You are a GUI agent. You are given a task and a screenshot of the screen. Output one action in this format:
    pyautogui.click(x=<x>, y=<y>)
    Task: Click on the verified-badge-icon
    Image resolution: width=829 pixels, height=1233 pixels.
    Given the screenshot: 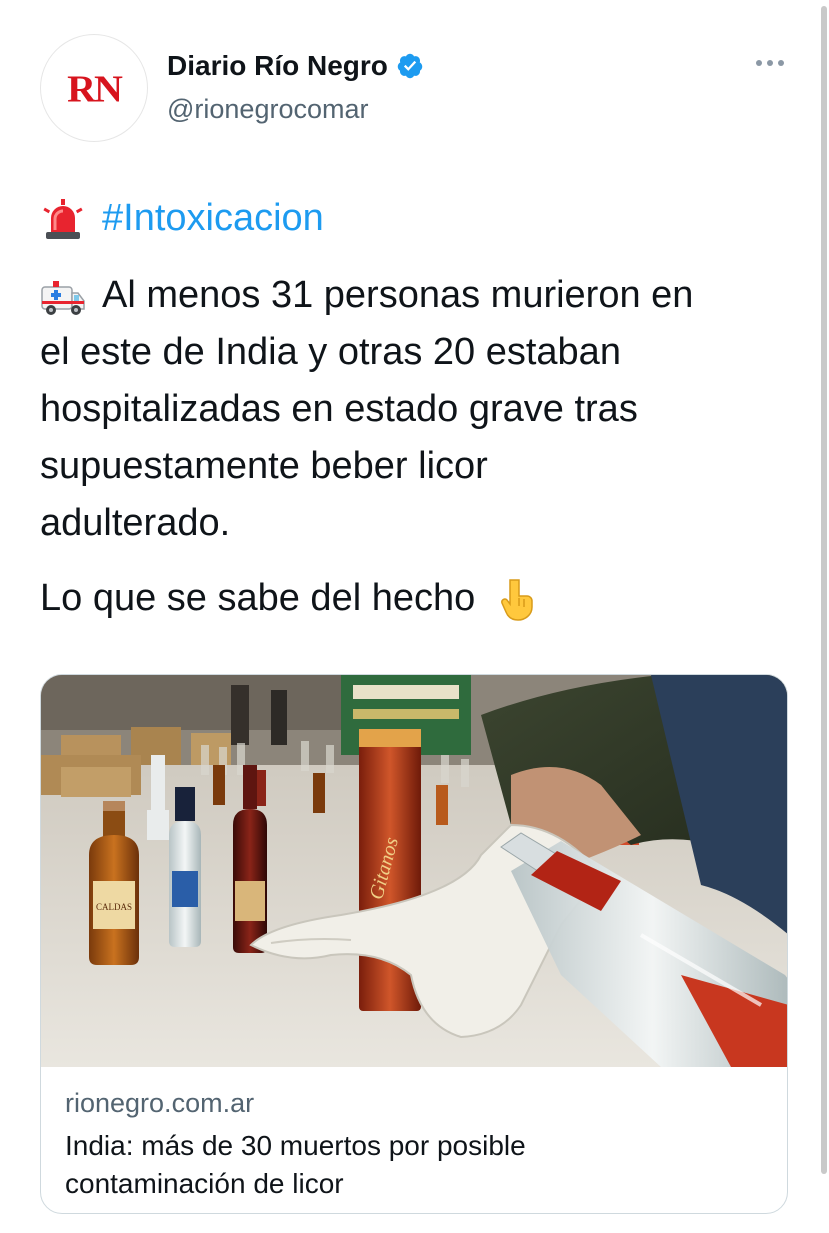 What is the action you would take?
    pyautogui.click(x=410, y=66)
    